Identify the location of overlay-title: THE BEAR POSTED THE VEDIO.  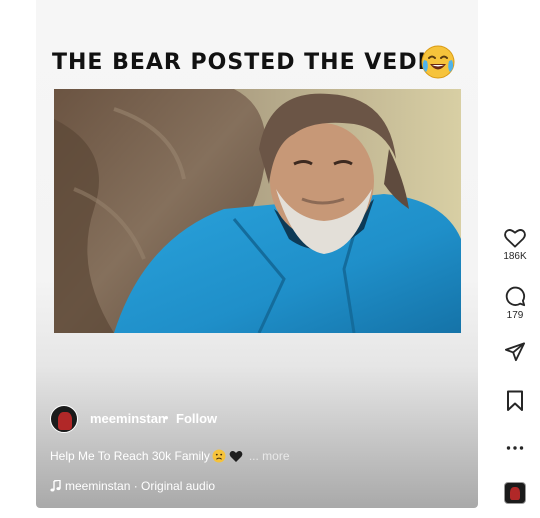
(249, 62).